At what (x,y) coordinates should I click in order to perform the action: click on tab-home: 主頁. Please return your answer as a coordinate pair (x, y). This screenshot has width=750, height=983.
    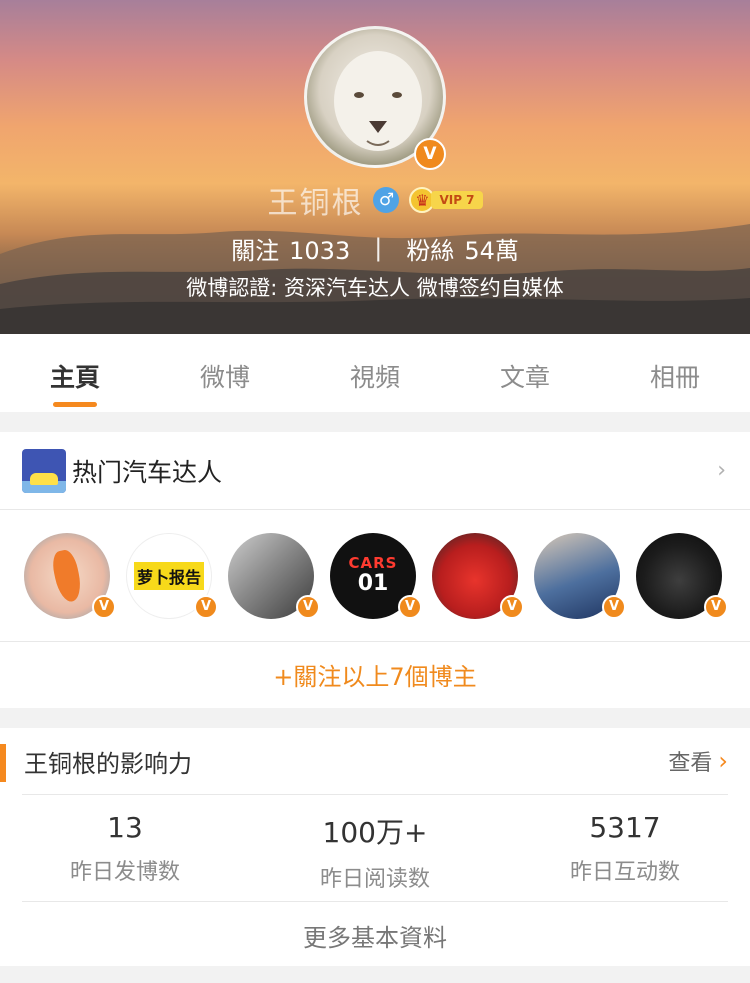
    Looking at the image, I should click on (75, 373).